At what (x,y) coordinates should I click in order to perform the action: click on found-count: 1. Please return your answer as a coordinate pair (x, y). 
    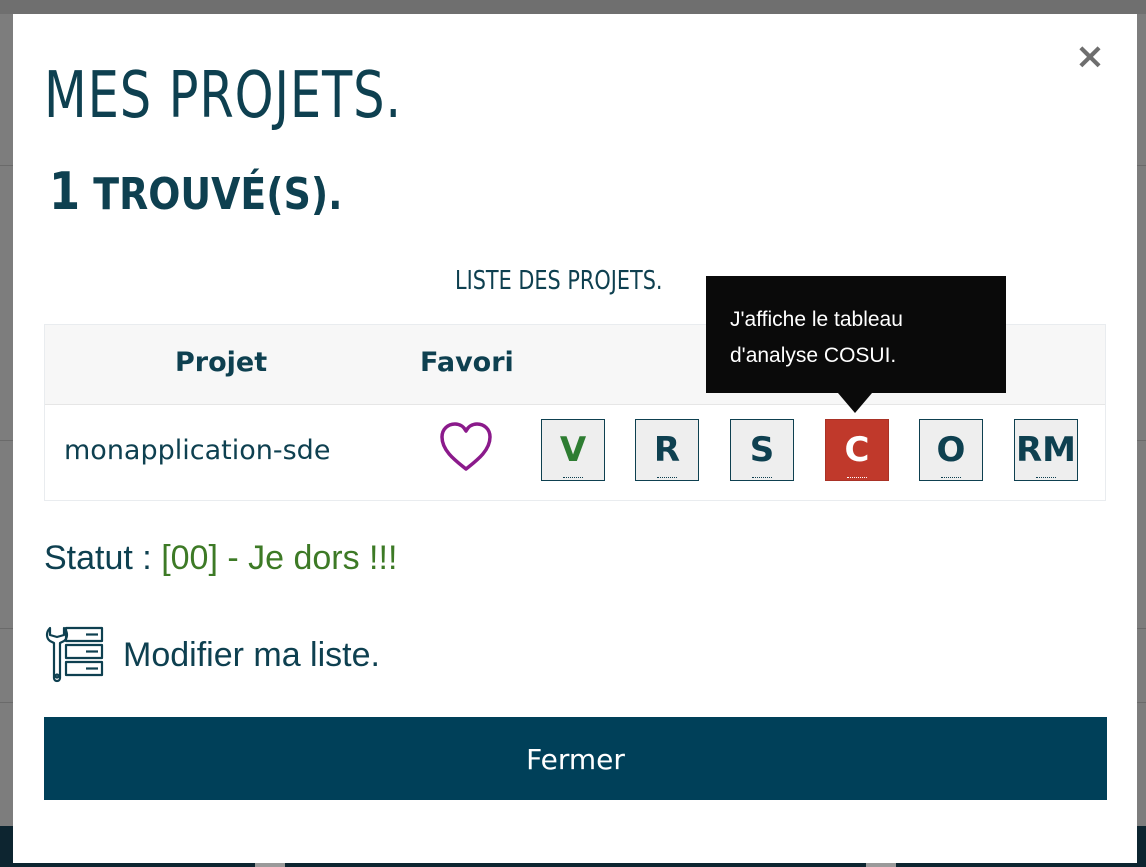
    Looking at the image, I should click on (65, 192).